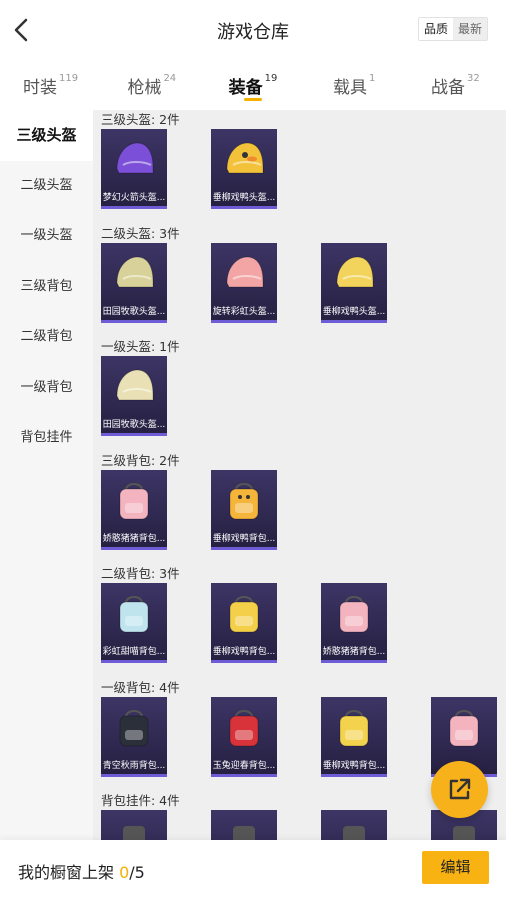  I want to click on sidebar-item-level1-backpack: 一级背包, so click(46, 388).